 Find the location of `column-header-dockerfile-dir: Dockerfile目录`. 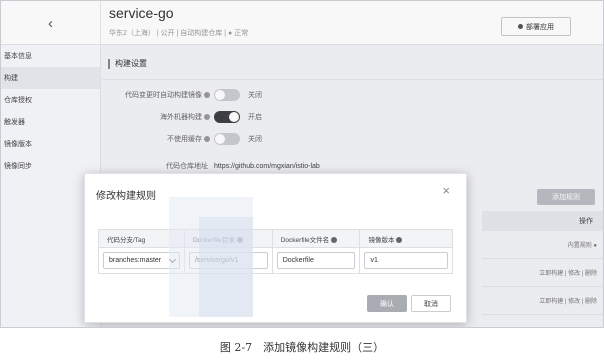

column-header-dockerfile-dir: Dockerfile目录 is located at coordinates (228, 238).